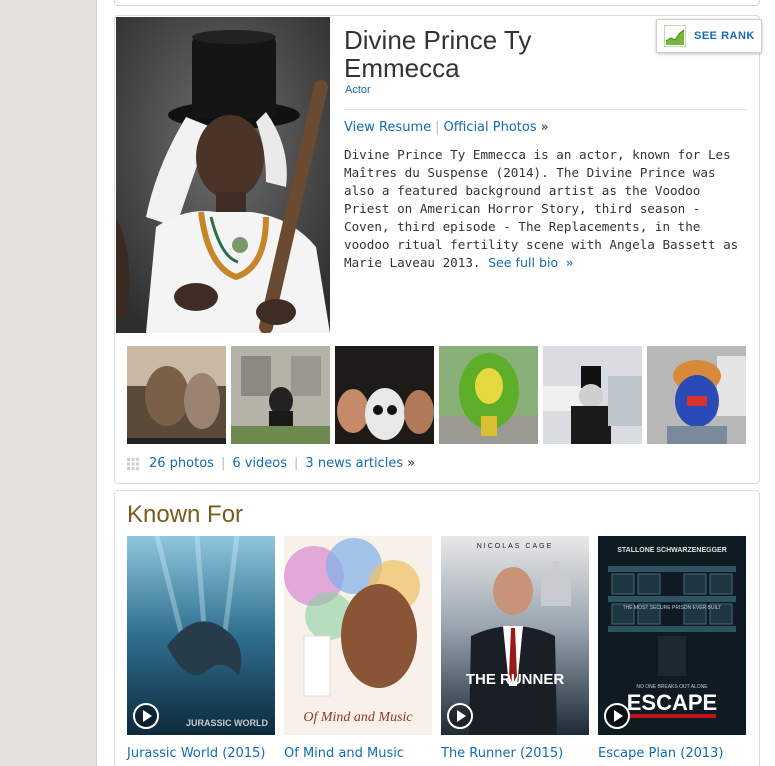 The height and width of the screenshot is (766, 775). What do you see at coordinates (411, 463) in the screenshot?
I see `news-more: »` at bounding box center [411, 463].